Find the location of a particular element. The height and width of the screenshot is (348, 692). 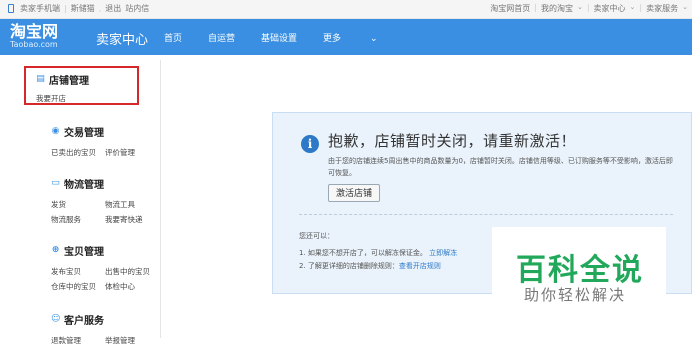

my-taobao-link: 我的淘宝 is located at coordinates (557, 8).